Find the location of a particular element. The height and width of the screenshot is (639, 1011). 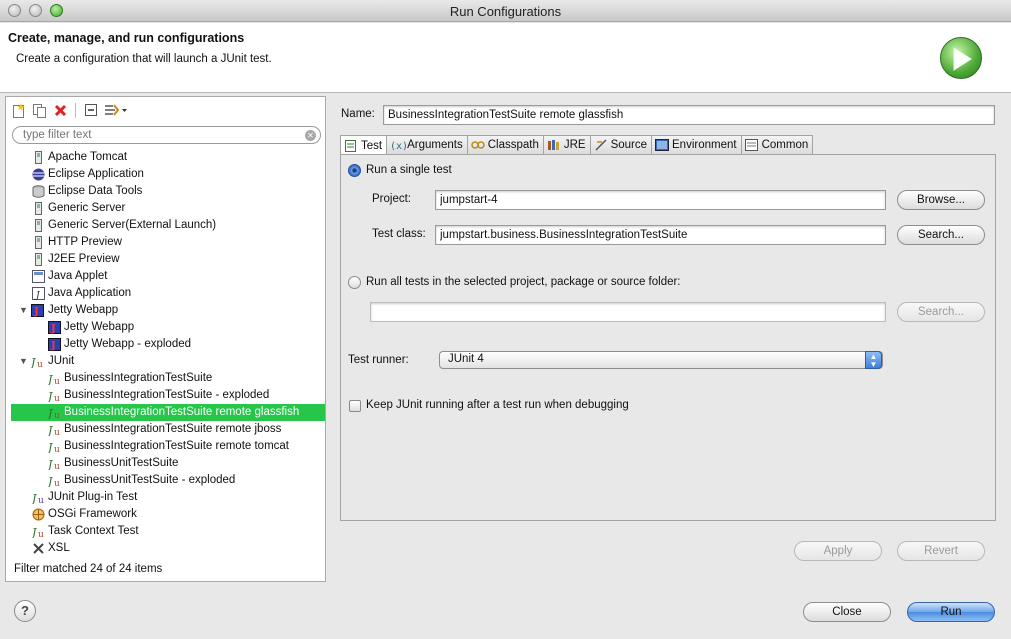

tab-source: Source is located at coordinates (621, 144).